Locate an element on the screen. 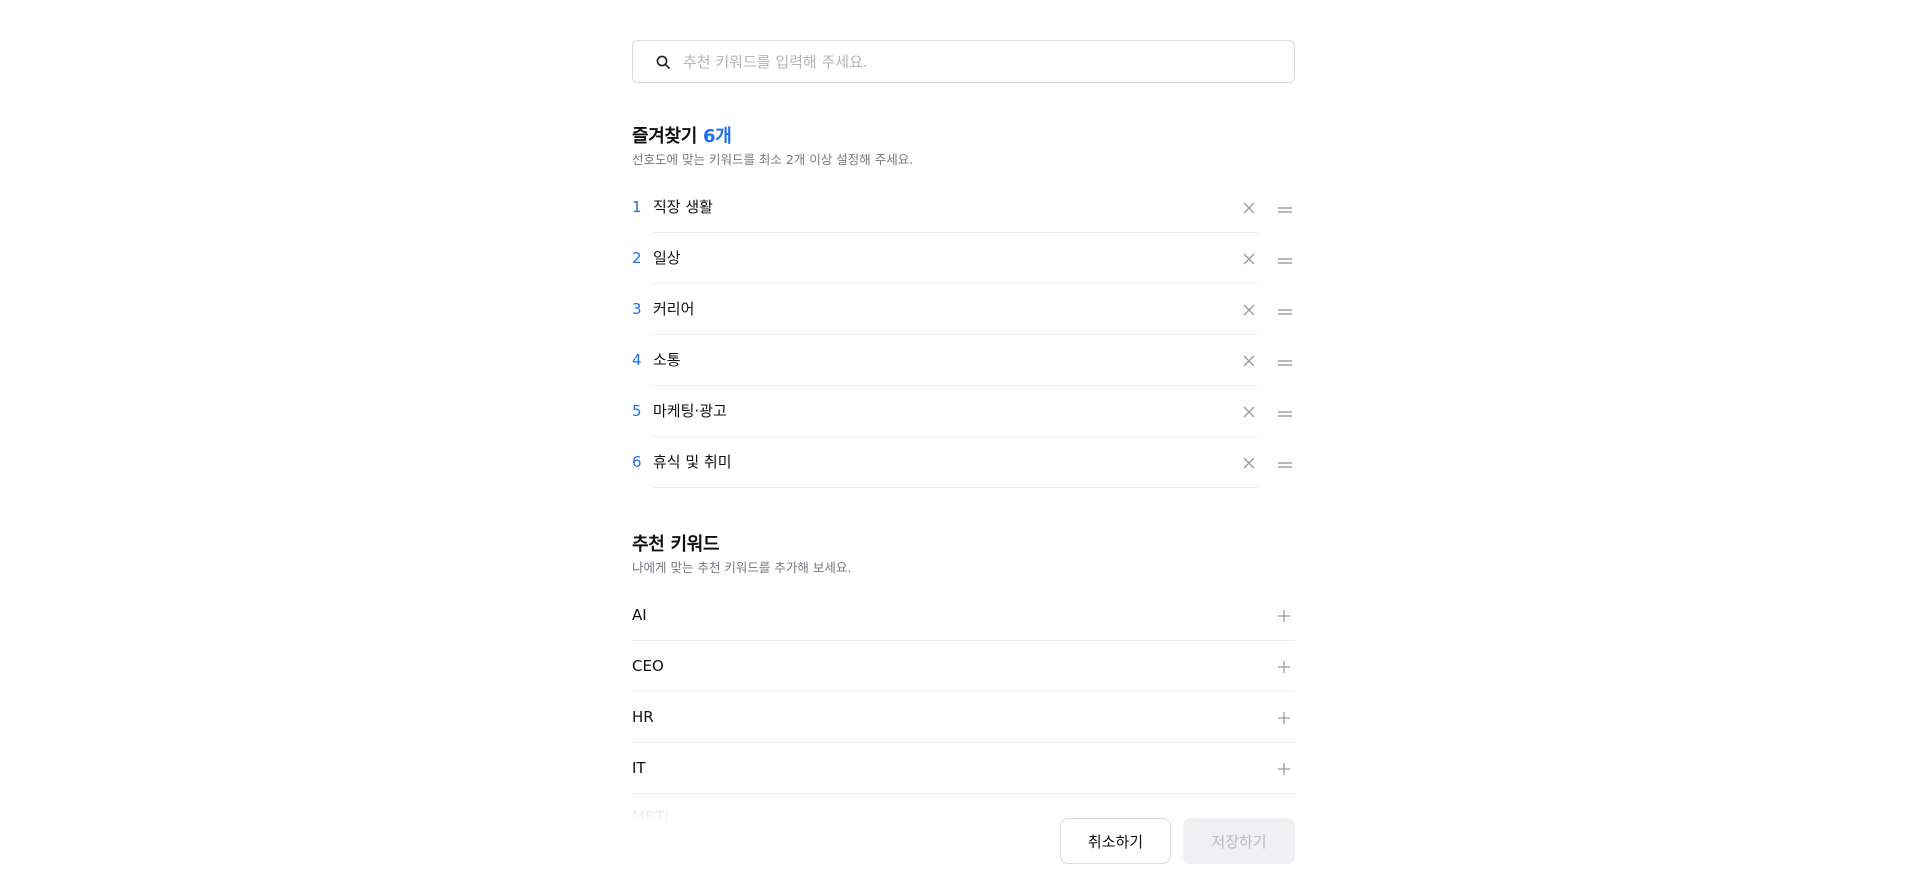 This screenshot has height=884, width=1920. favorites-title-text: 즐겨찾기 is located at coordinates (665, 136).